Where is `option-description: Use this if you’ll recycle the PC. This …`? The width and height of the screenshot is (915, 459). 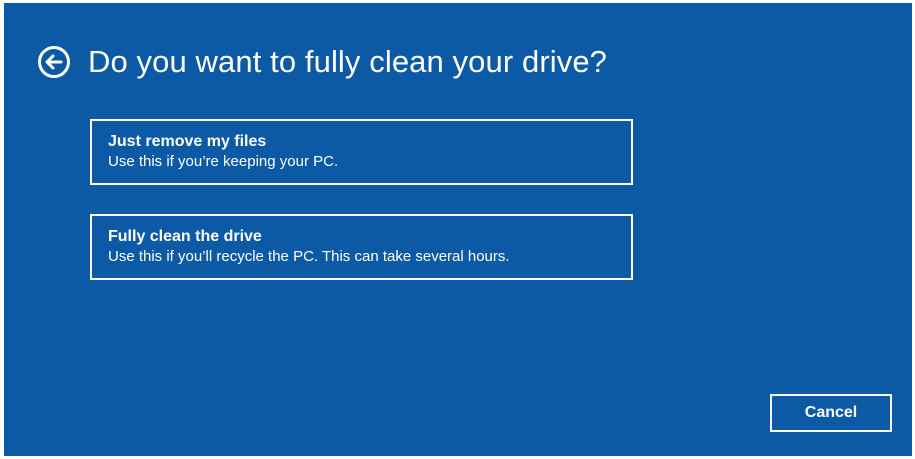 option-description: Use this if you’ll recycle the PC. This … is located at coordinates (309, 256).